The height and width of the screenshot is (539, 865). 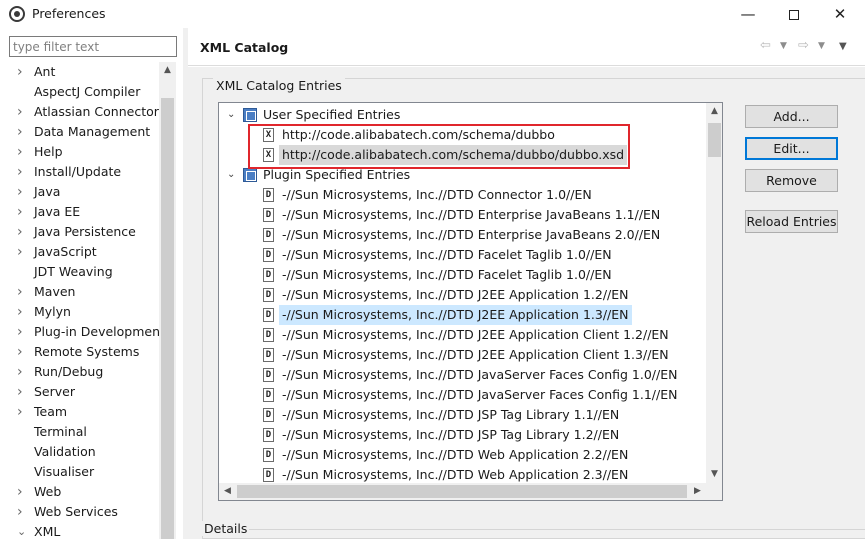 What do you see at coordinates (840, 14) in the screenshot?
I see `close-button: ✕` at bounding box center [840, 14].